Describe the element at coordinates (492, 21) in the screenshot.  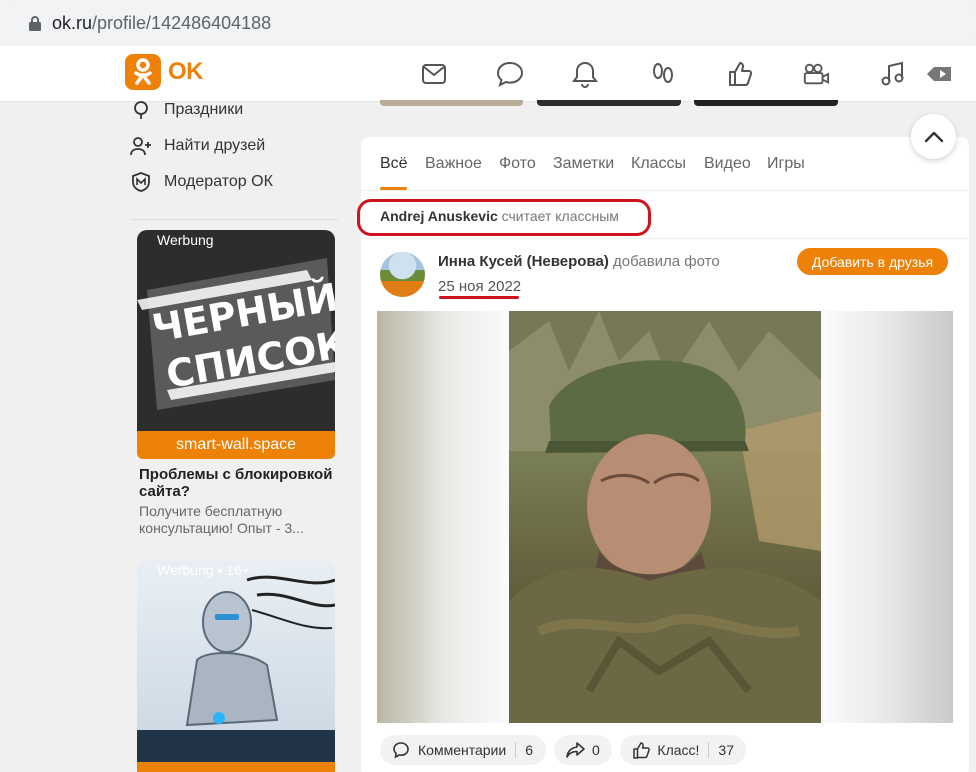
I see `url-field: ok.ru/profile/142486404188` at that location.